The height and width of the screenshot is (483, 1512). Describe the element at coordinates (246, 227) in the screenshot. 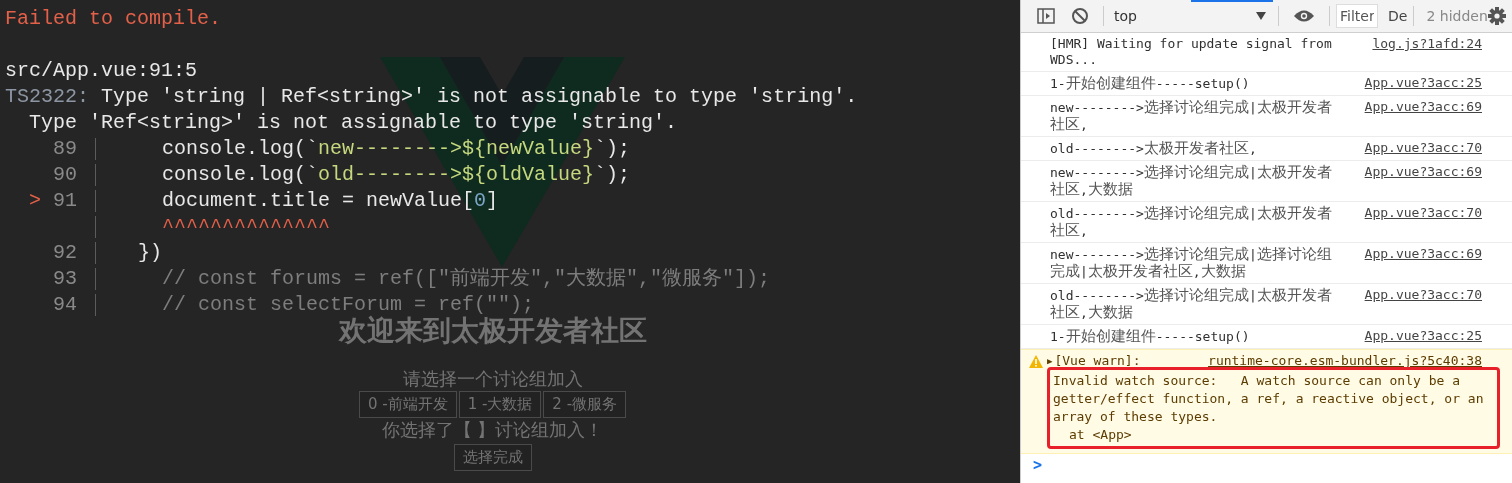

I see `error-underline: ^^^^^^^^^^^^^^` at that location.